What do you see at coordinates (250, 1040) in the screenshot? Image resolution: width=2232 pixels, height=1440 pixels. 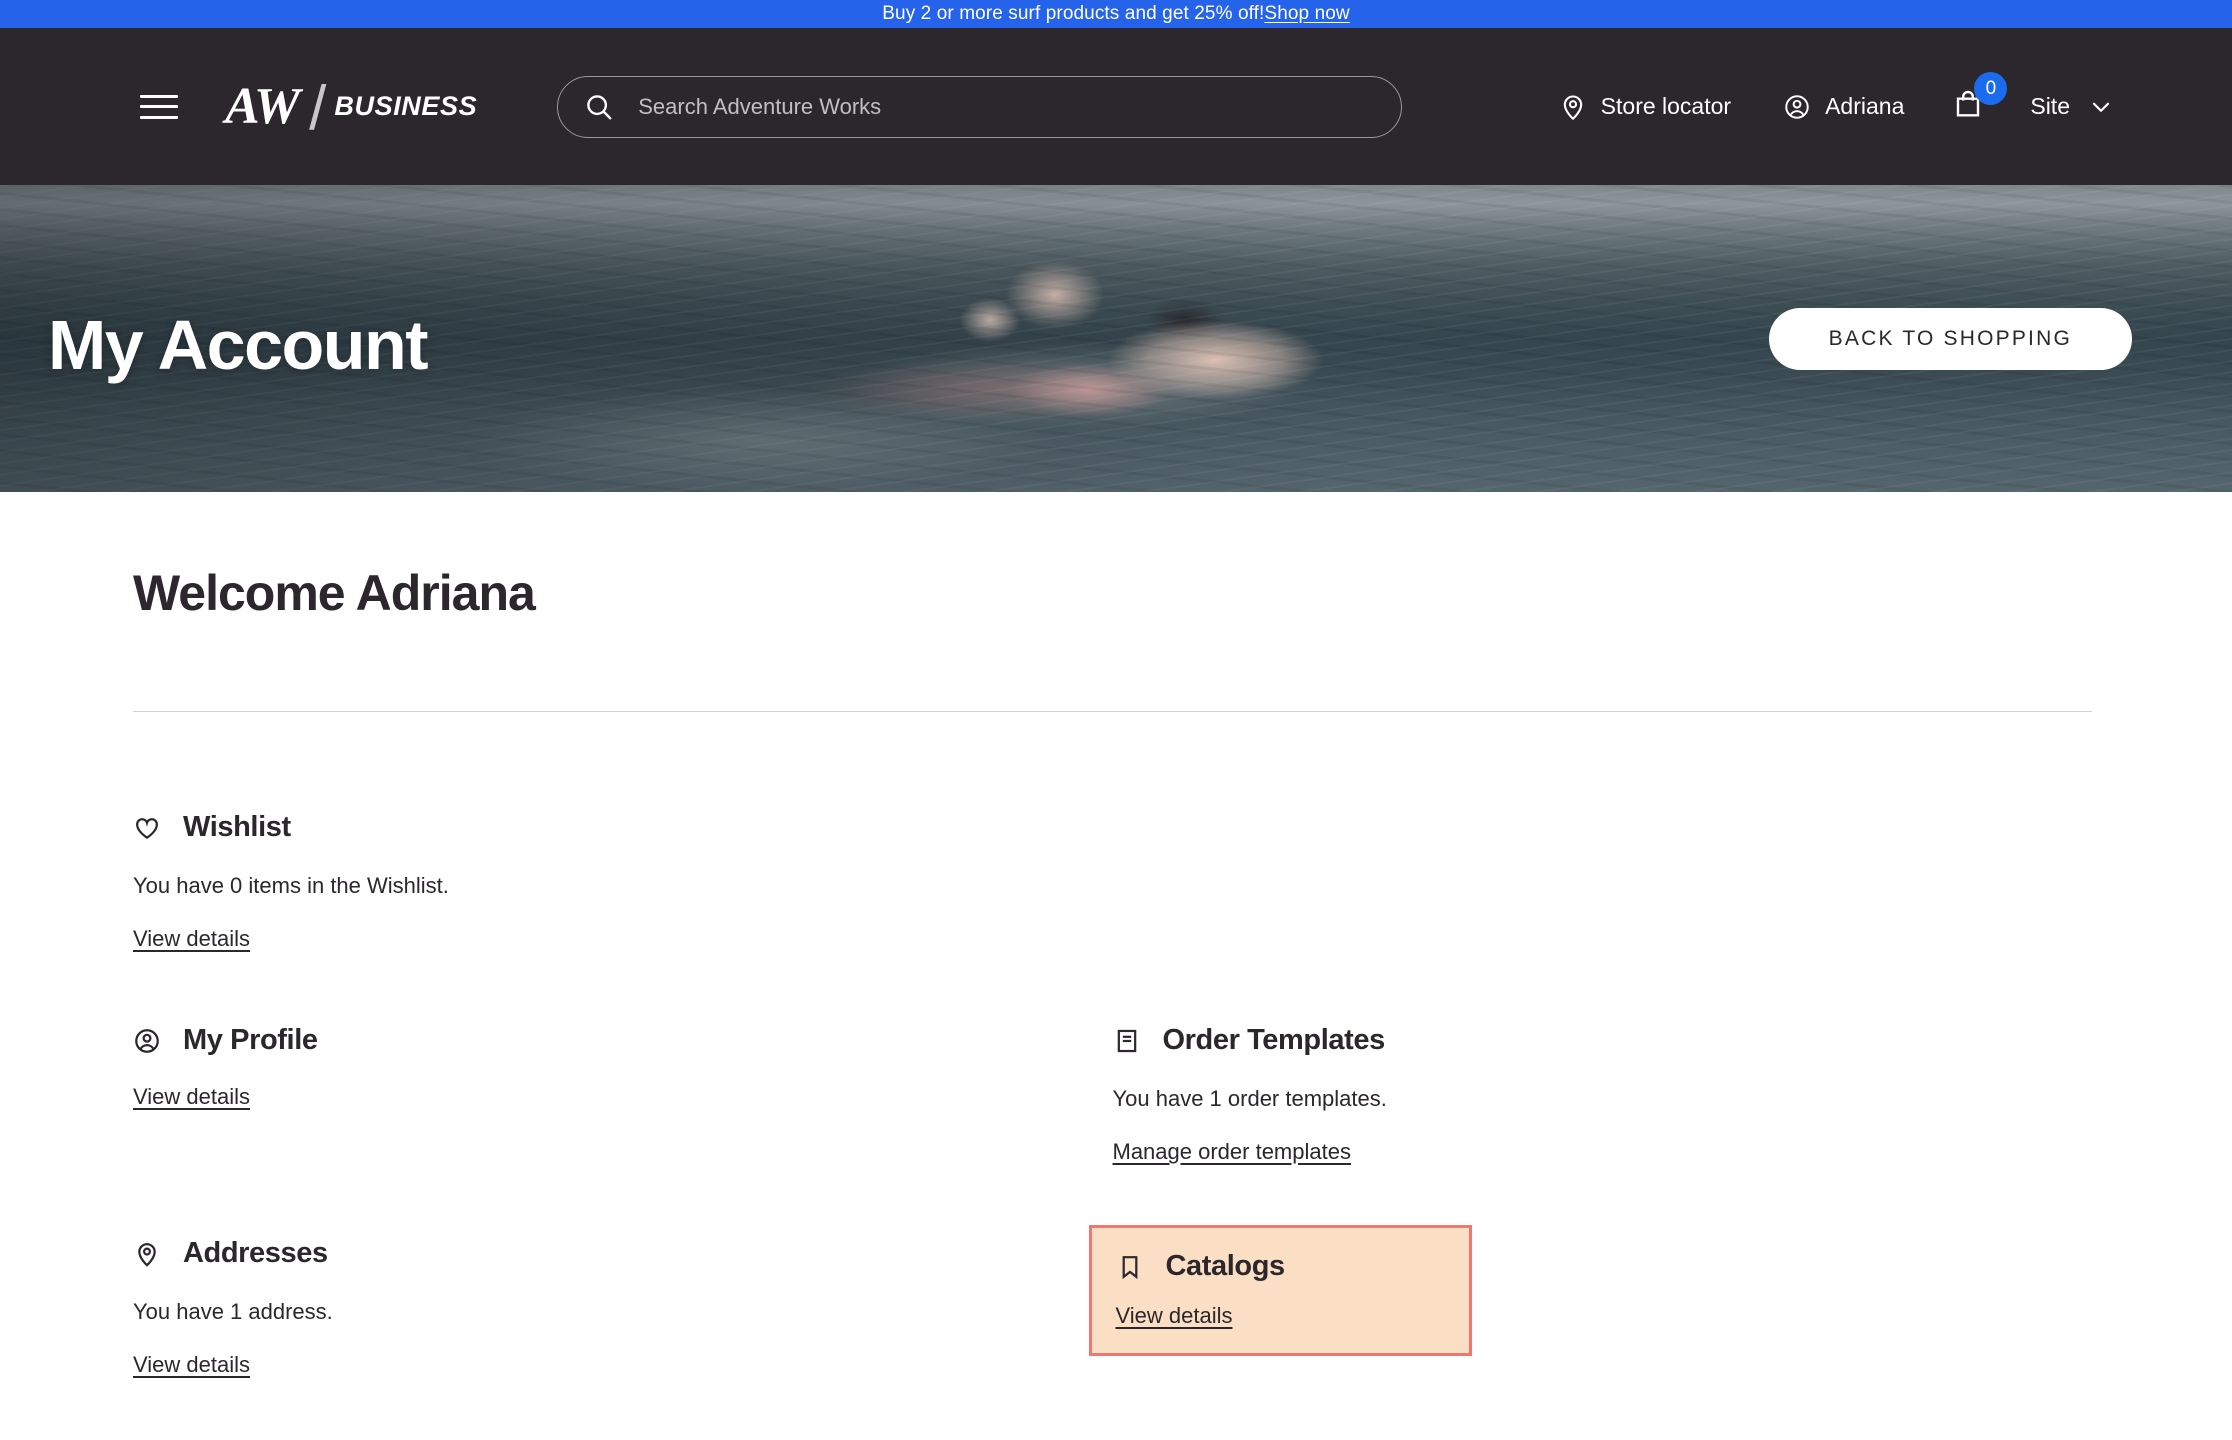 I see `tile-title: My Profile` at bounding box center [250, 1040].